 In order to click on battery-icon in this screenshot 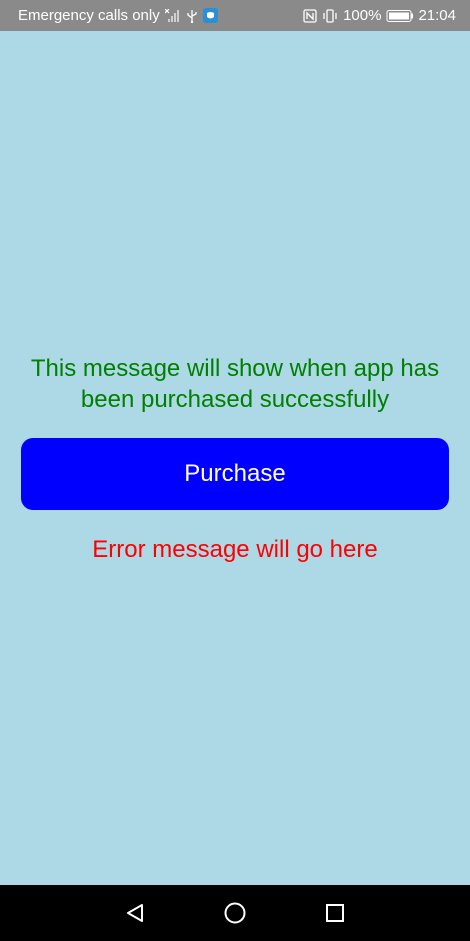, I will do `click(400, 15)`.